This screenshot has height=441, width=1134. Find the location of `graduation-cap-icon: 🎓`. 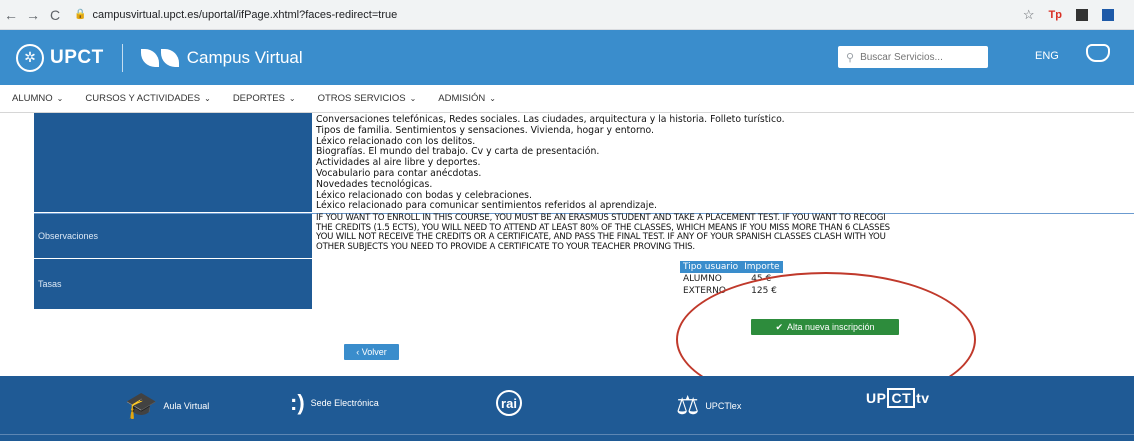

graduation-cap-icon: 🎓 is located at coordinates (141, 405).